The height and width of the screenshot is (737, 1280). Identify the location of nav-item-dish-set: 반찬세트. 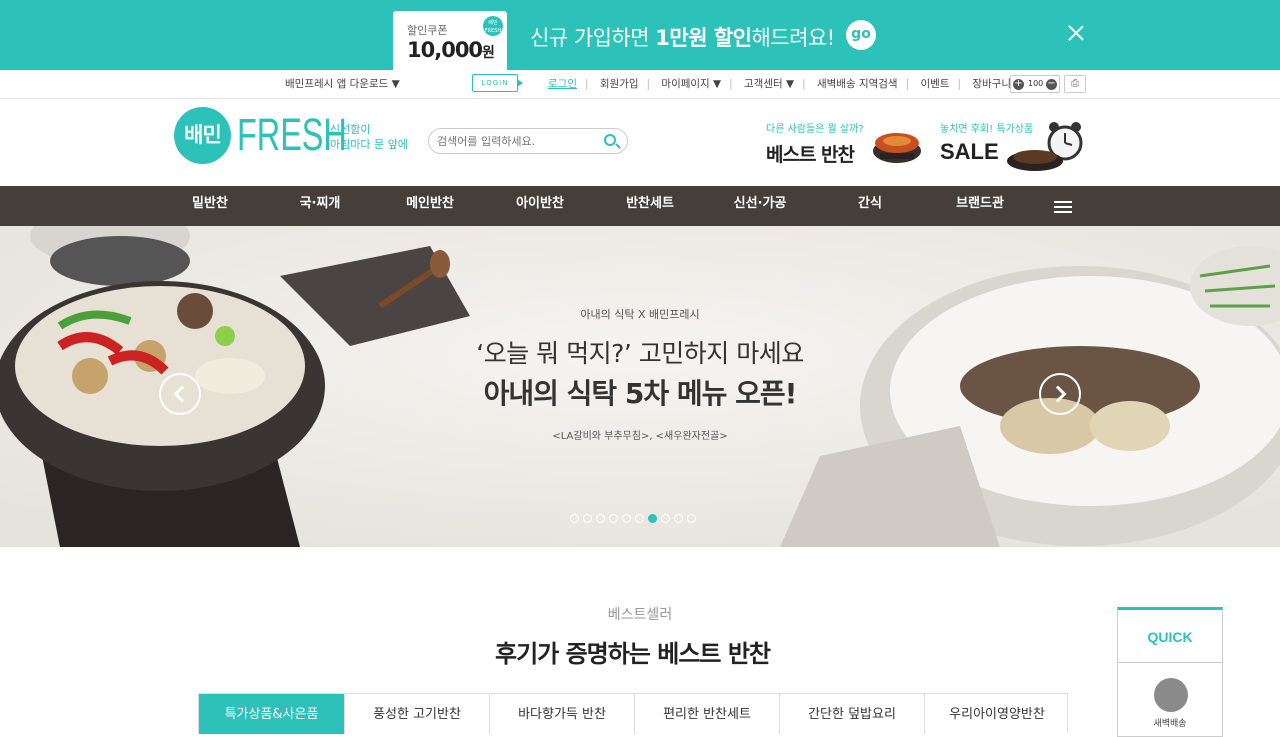
(650, 206).